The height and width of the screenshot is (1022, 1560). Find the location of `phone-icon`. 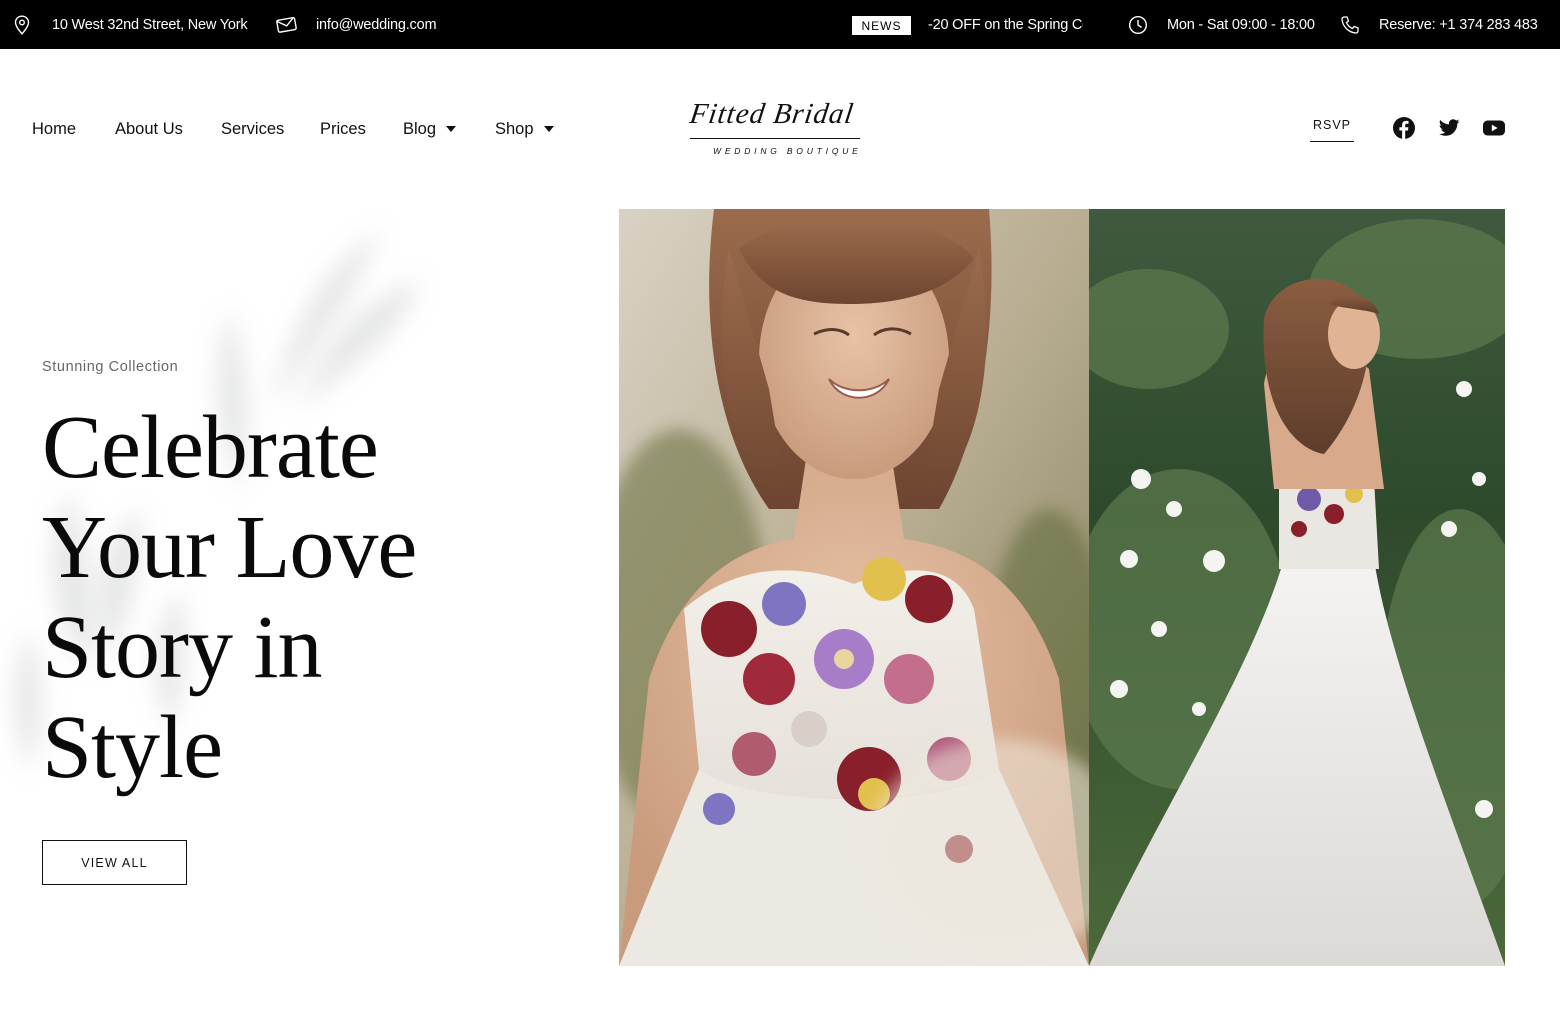

phone-icon is located at coordinates (1350, 24).